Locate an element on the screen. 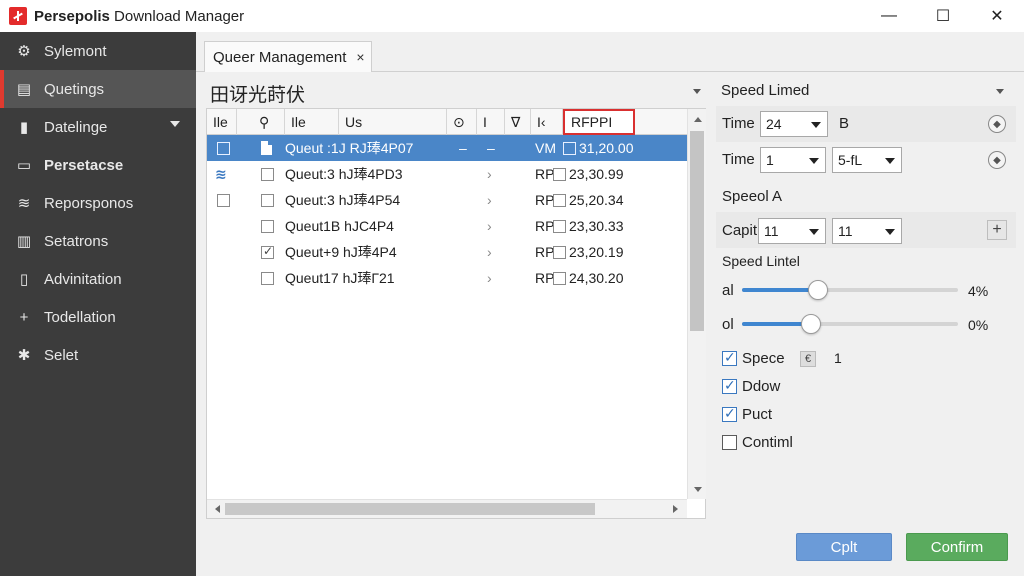  minimize-button: — is located at coordinates (889, 16).